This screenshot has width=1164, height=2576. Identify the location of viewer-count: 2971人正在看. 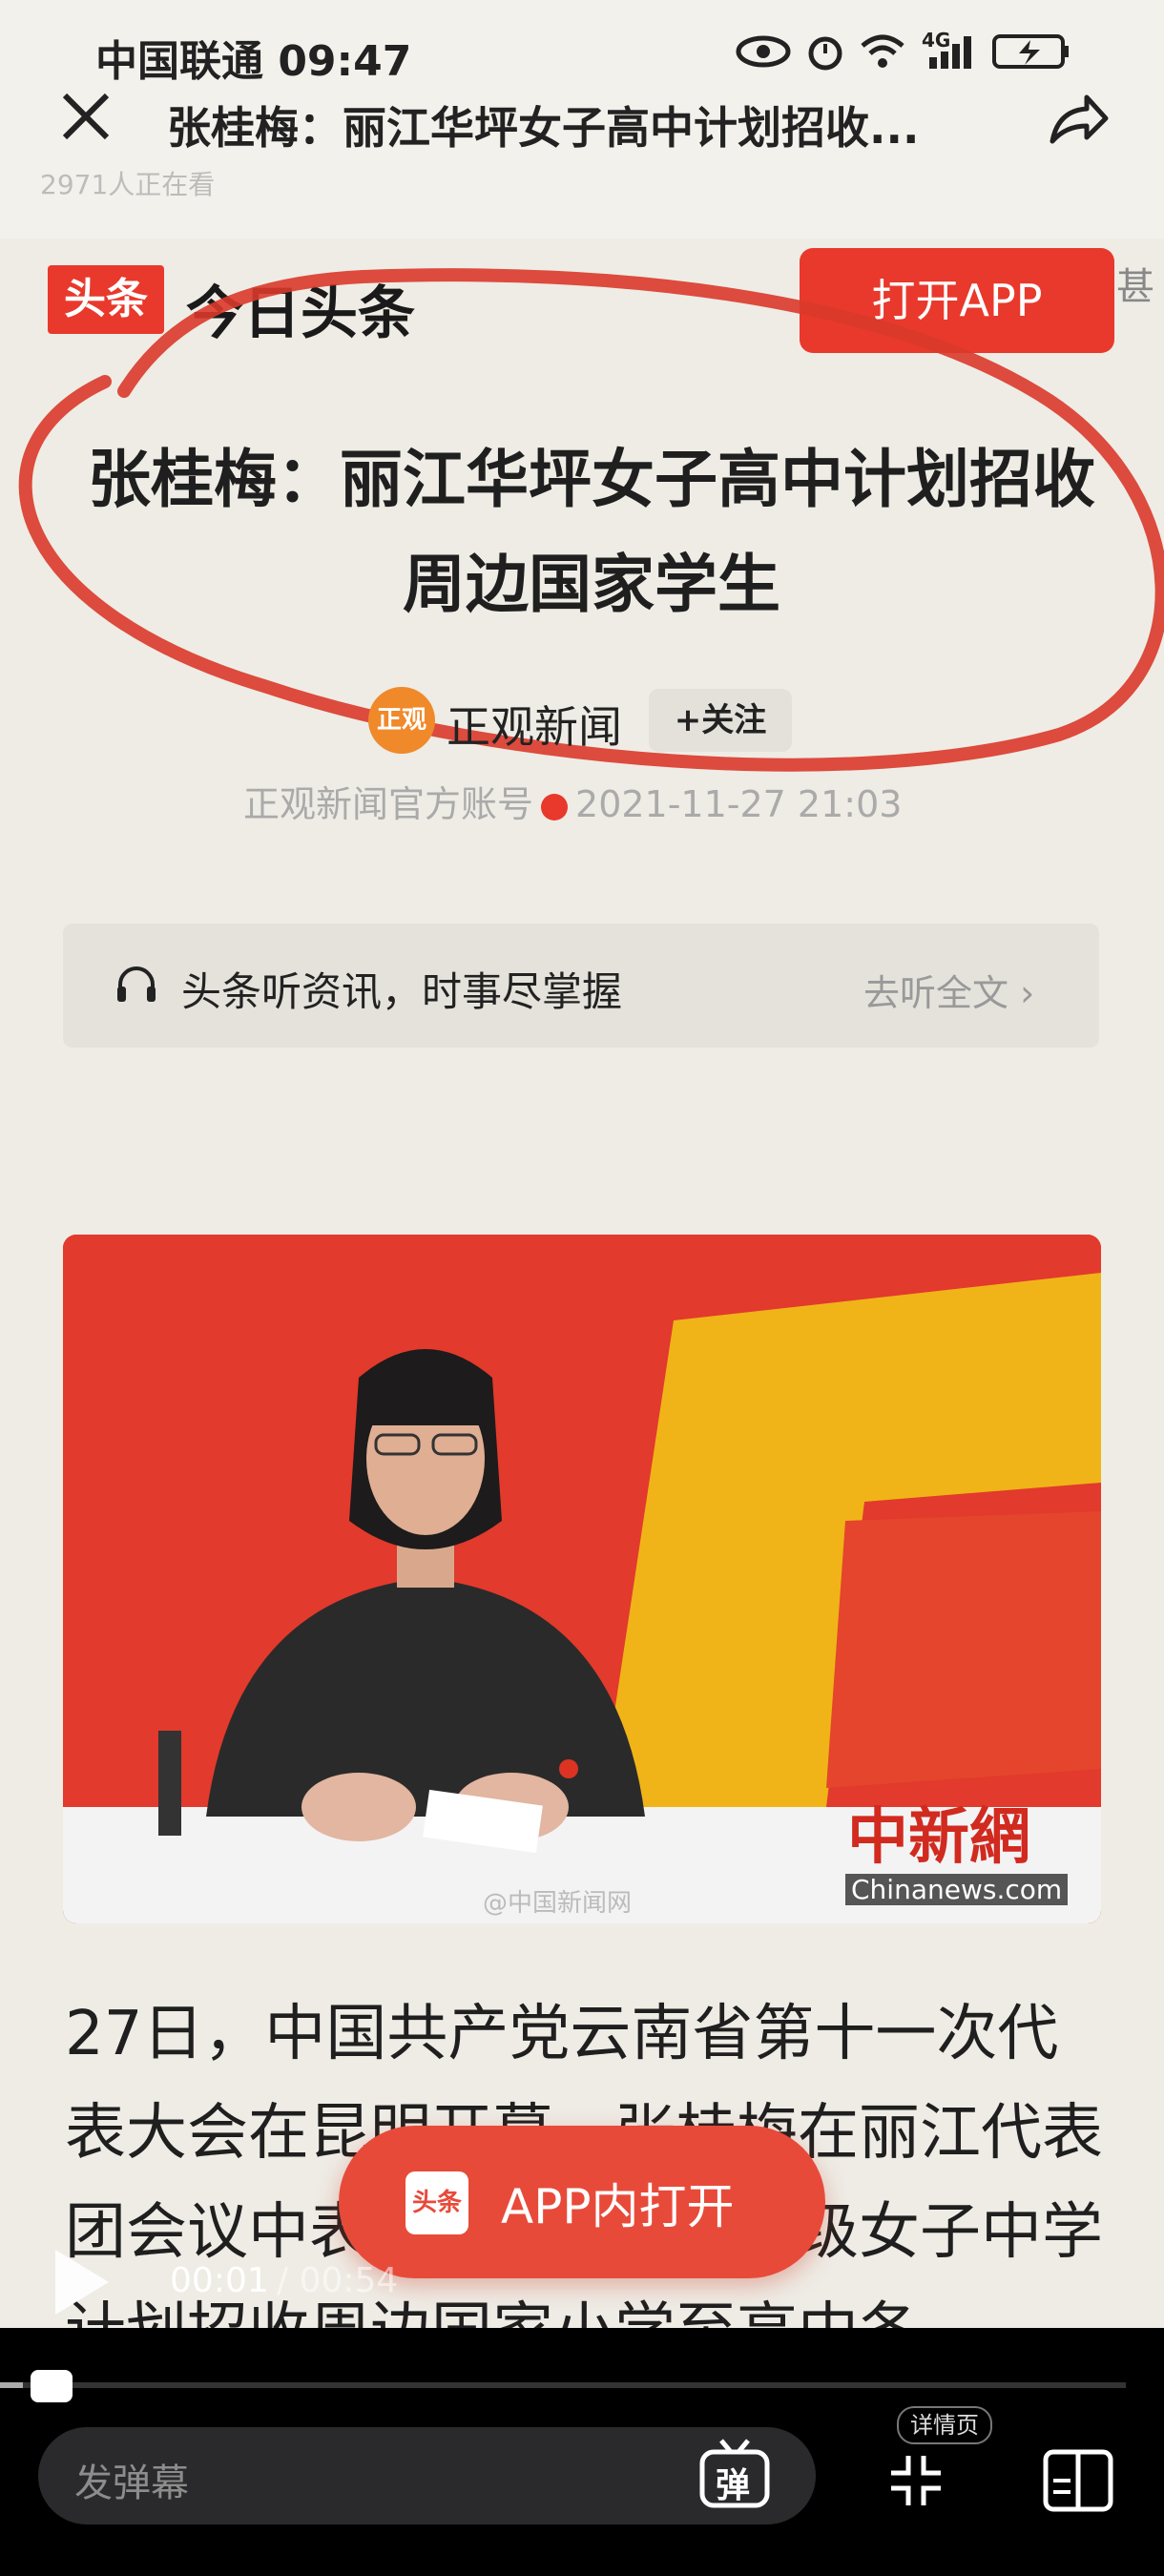
(128, 184).